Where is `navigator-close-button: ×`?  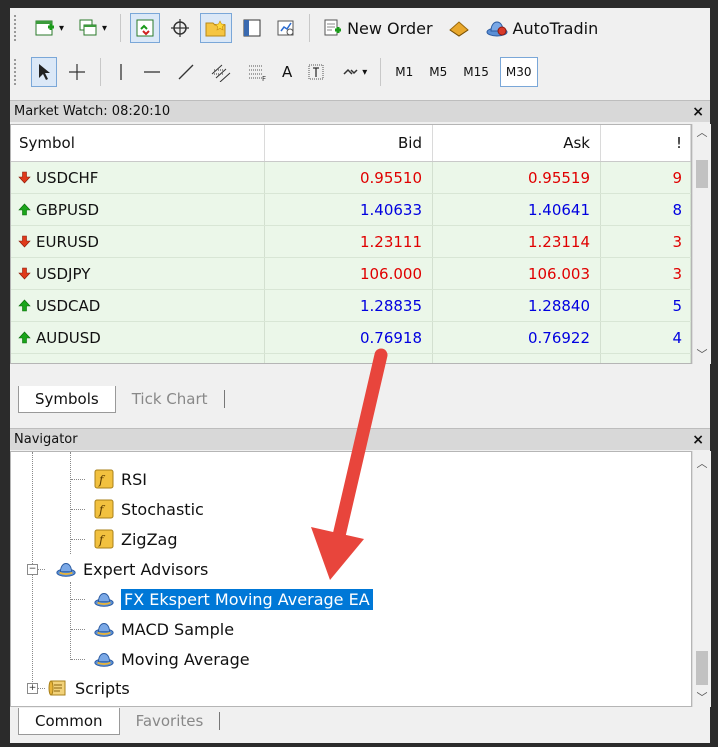
navigator-close-button: × is located at coordinates (698, 440).